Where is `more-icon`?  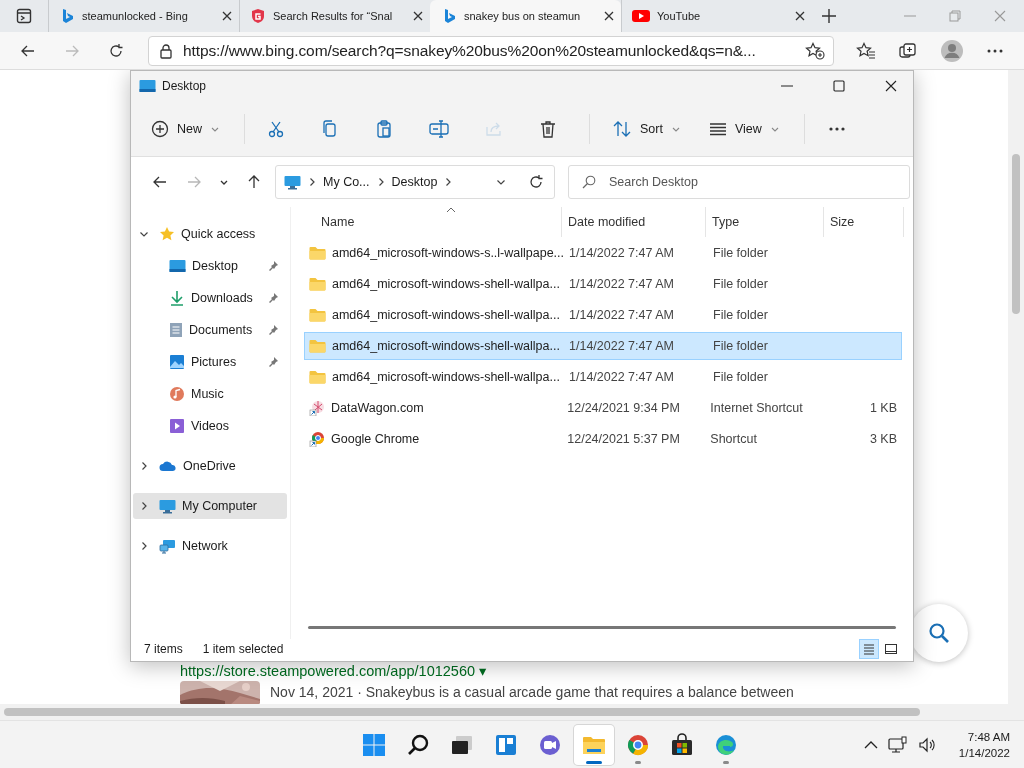
more-icon is located at coordinates (995, 50).